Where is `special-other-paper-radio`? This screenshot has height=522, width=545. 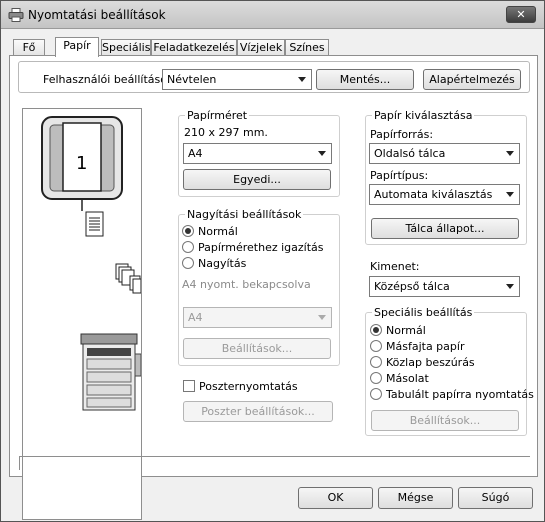
special-other-paper-radio is located at coordinates (376, 346).